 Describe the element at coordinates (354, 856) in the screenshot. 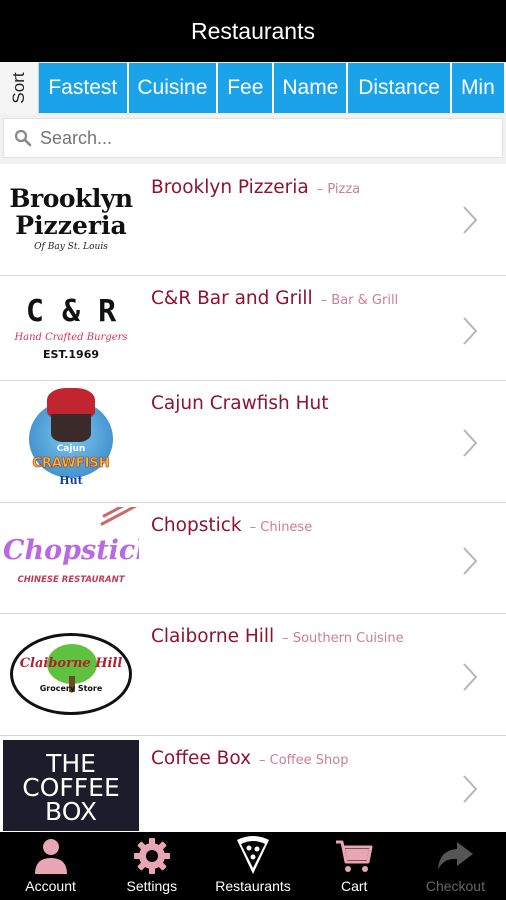

I see `cart-icon` at that location.